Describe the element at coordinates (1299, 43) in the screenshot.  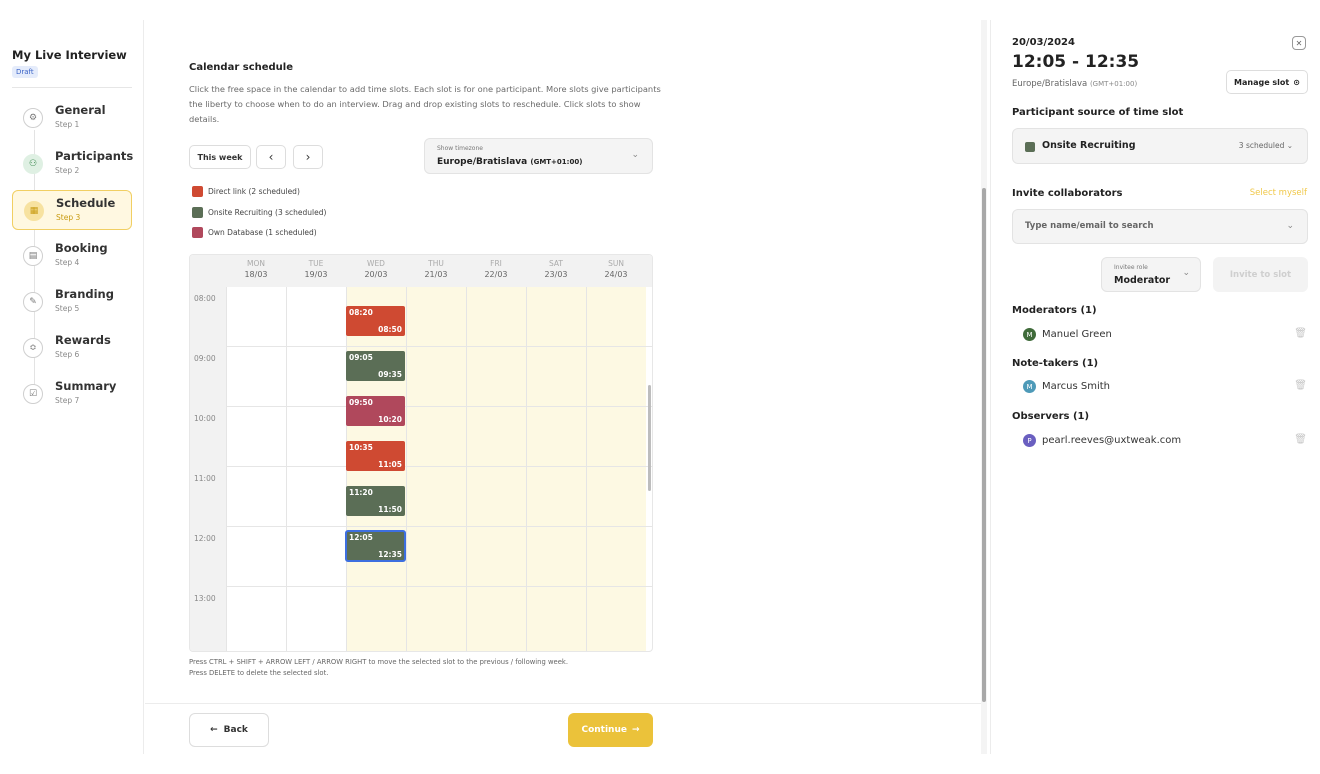
I see `close-icon: ✕` at that location.